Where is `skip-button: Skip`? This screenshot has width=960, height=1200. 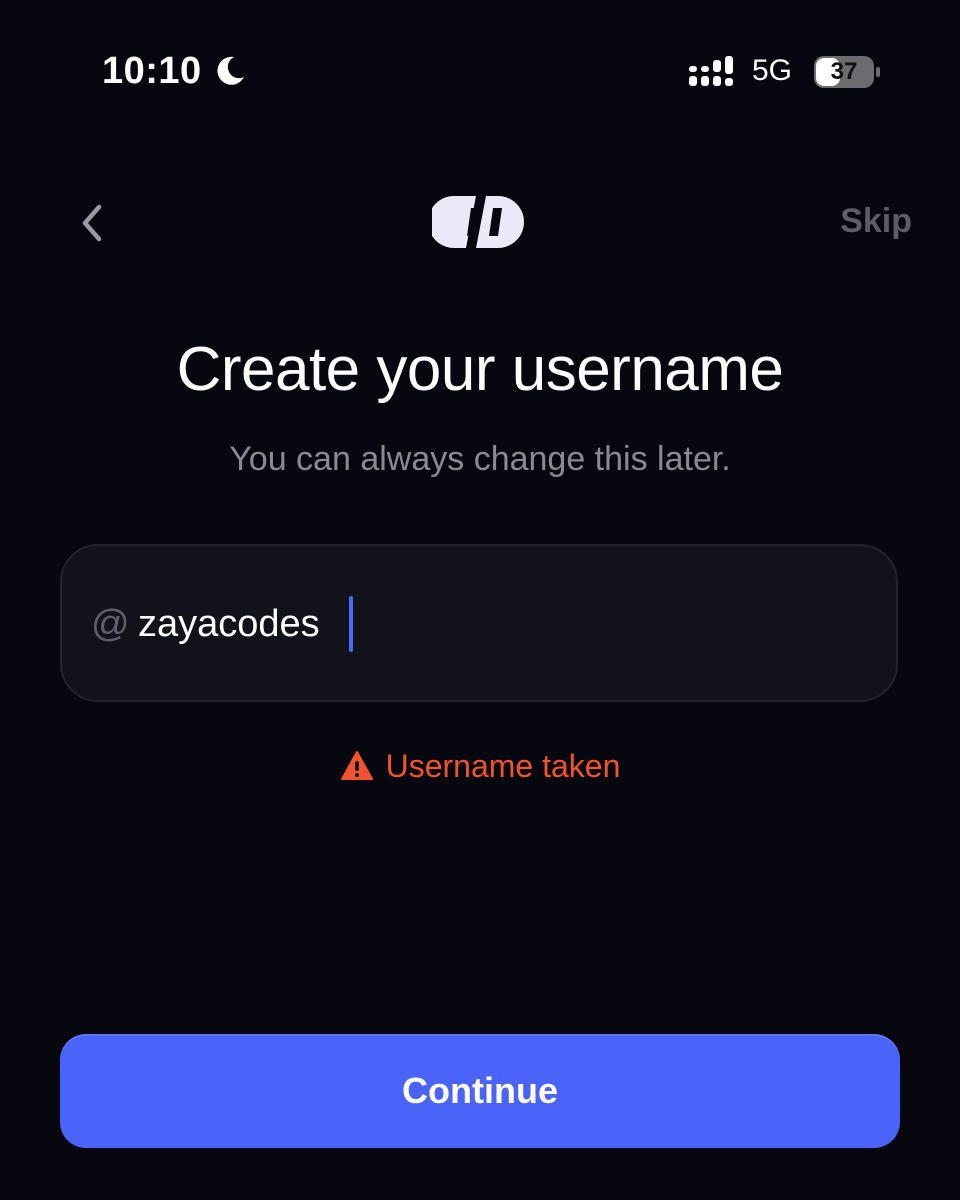 skip-button: Skip is located at coordinates (862, 224).